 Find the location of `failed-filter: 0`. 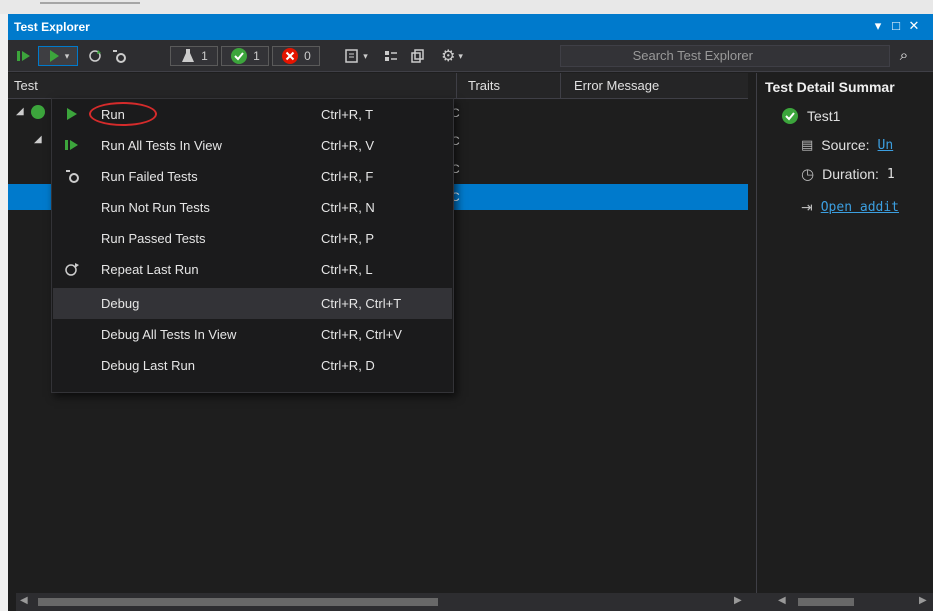

failed-filter: 0 is located at coordinates (296, 56).